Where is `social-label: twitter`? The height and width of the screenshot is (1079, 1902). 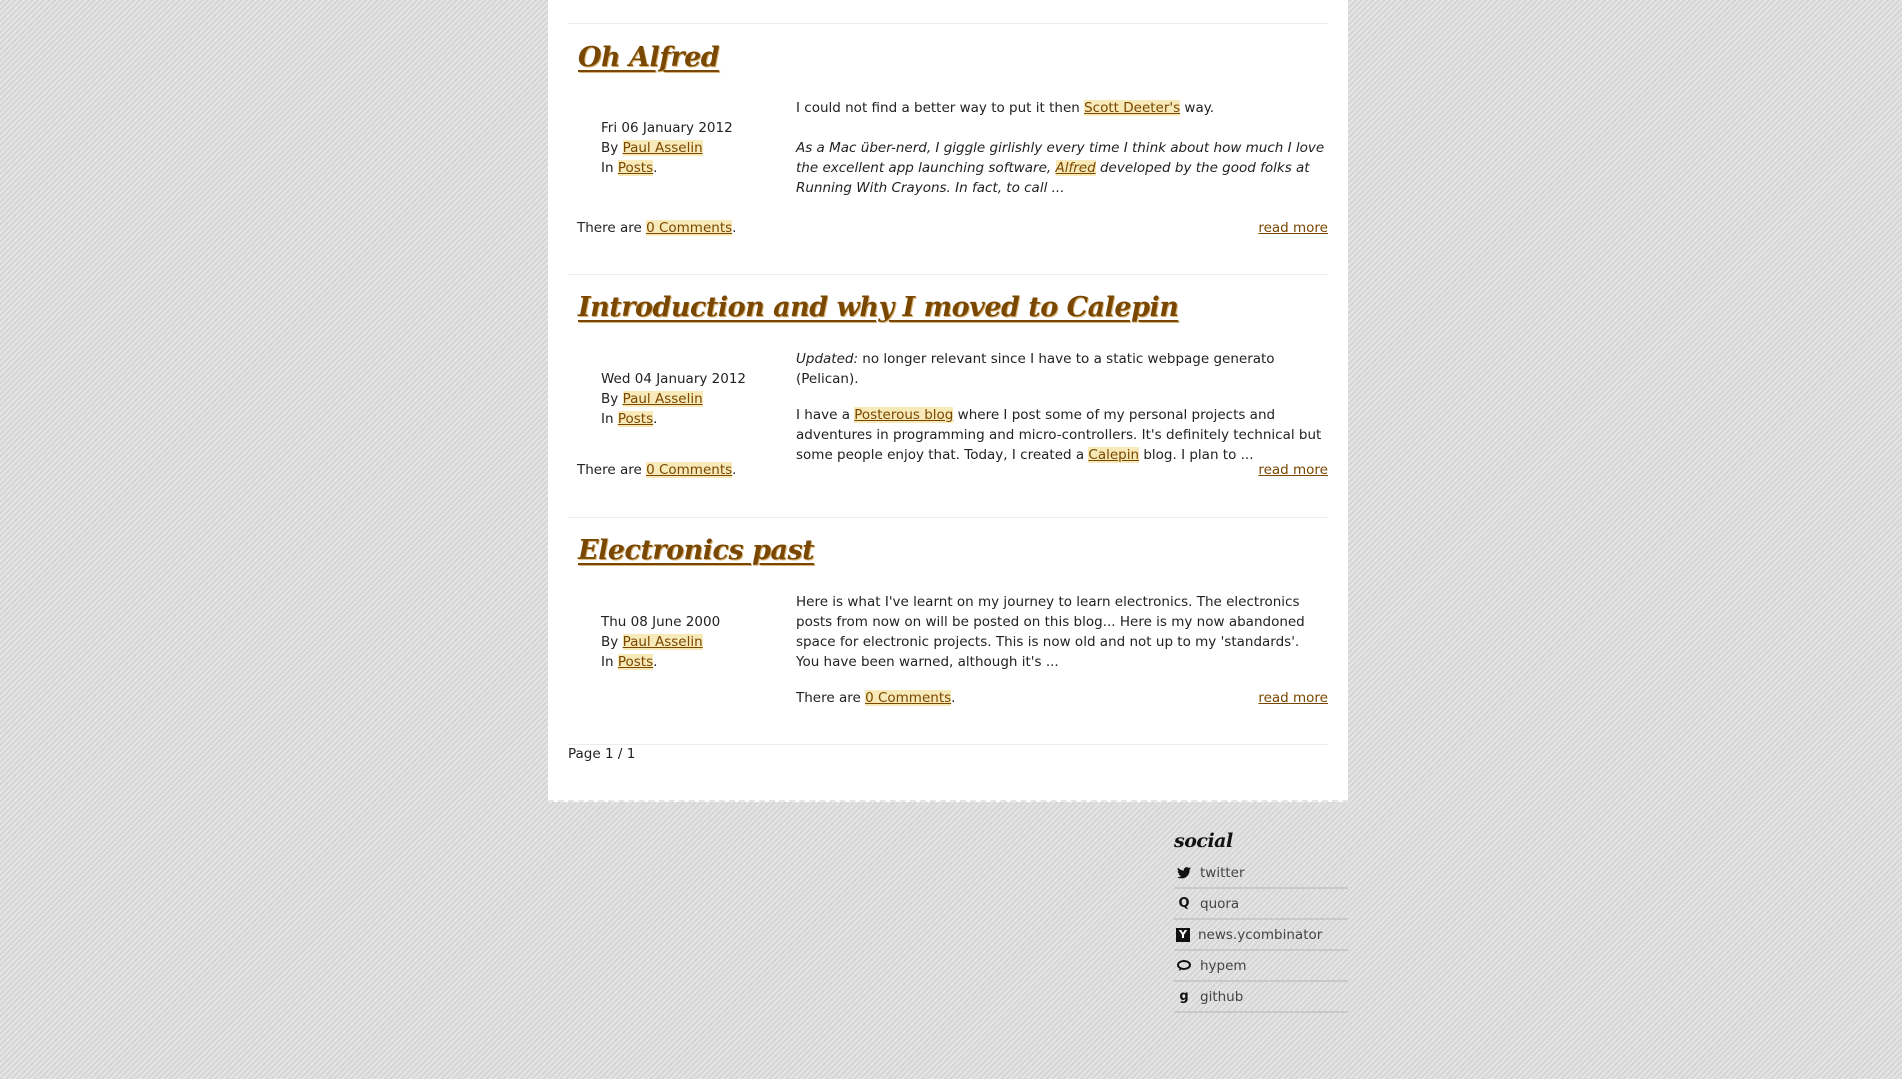
social-label: twitter is located at coordinates (1222, 872).